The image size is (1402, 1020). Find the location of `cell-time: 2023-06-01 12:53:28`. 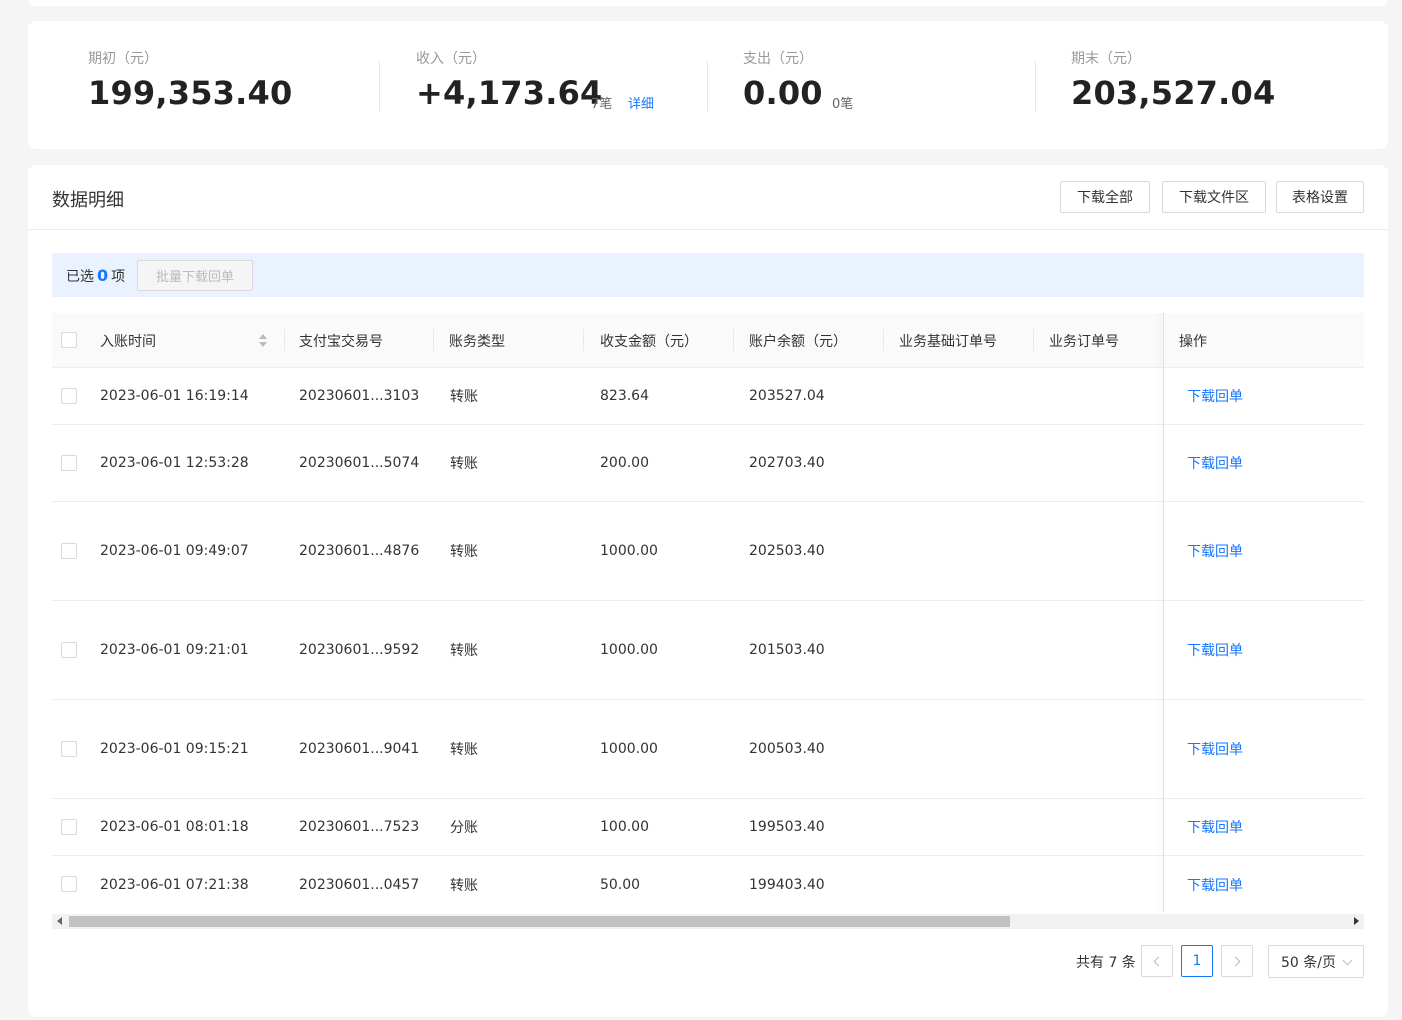

cell-time: 2023-06-01 12:53:28 is located at coordinates (174, 463).